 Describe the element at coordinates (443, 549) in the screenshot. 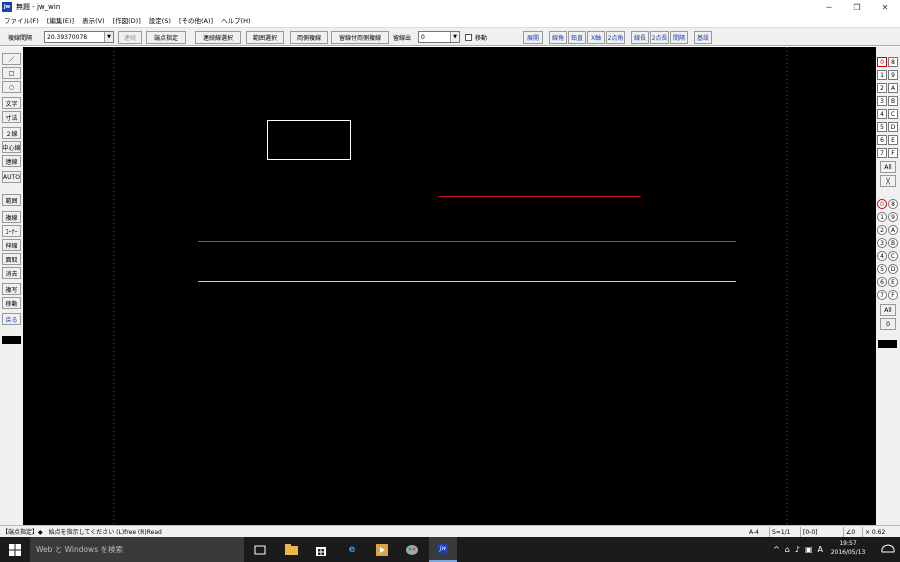

I see `jw-win-taskbar-icon: jw` at that location.